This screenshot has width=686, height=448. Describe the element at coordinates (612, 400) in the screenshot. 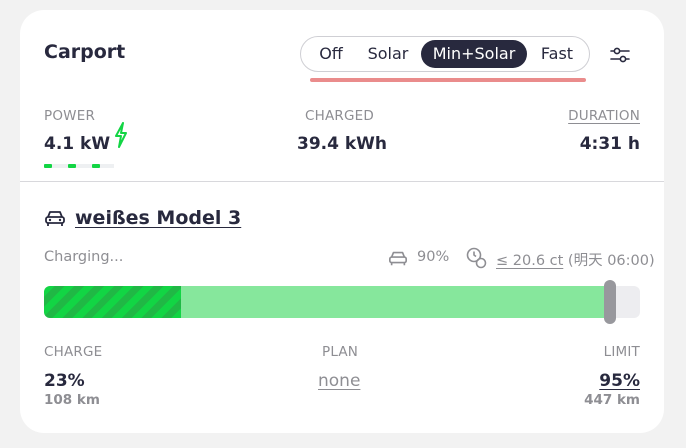

I see `limit-range: 447 km` at that location.